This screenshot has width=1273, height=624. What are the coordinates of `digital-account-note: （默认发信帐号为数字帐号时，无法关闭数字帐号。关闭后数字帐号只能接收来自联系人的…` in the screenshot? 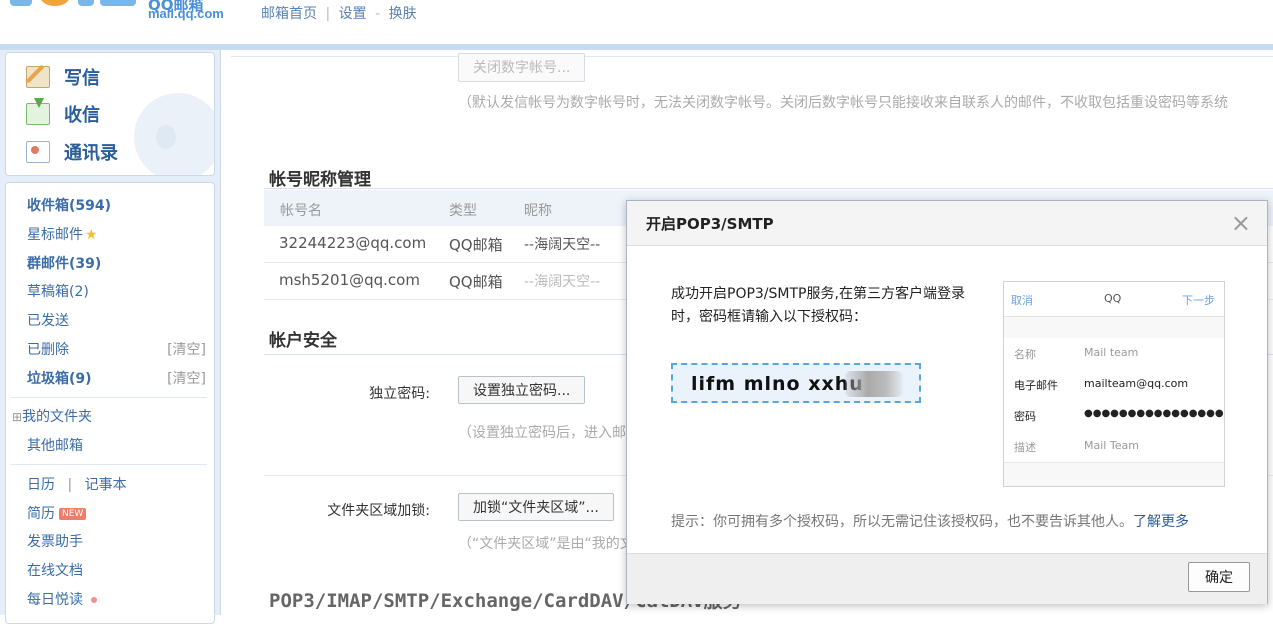 It's located at (843, 103).